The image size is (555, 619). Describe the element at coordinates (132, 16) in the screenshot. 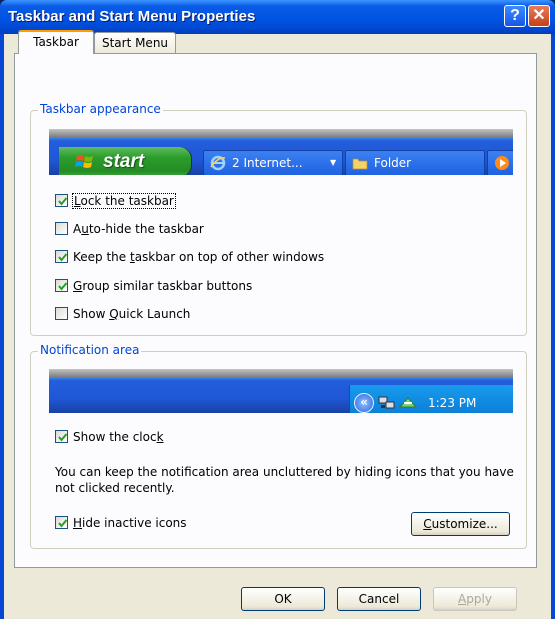

I see `window-title: Taskbar and Start Menu Properties` at that location.